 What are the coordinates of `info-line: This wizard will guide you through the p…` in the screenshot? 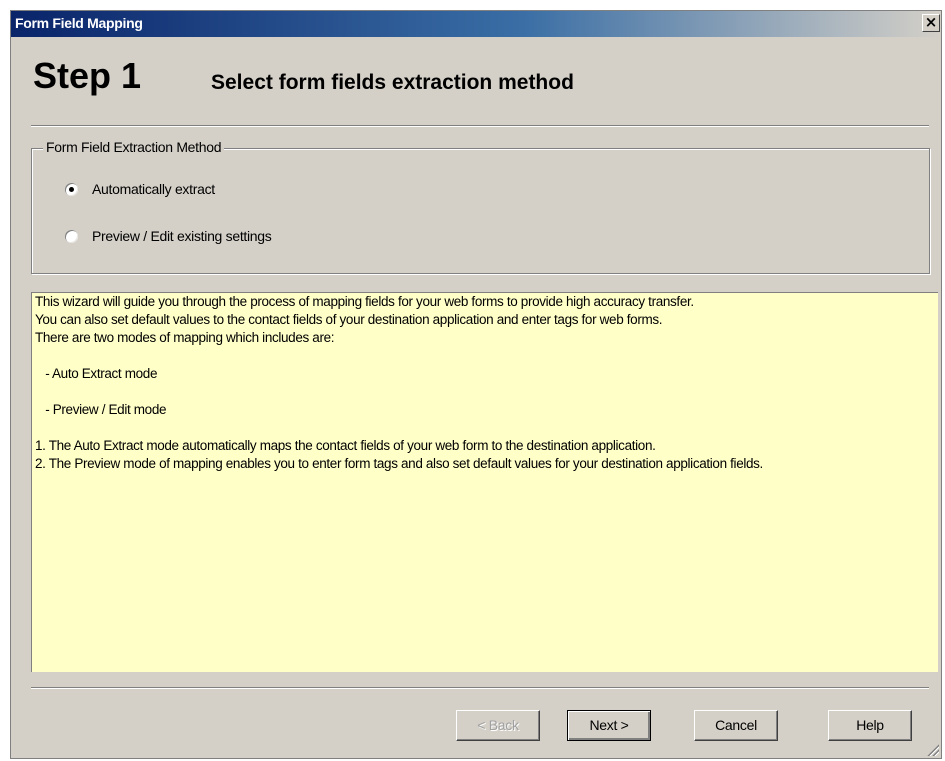 It's located at (364, 301).